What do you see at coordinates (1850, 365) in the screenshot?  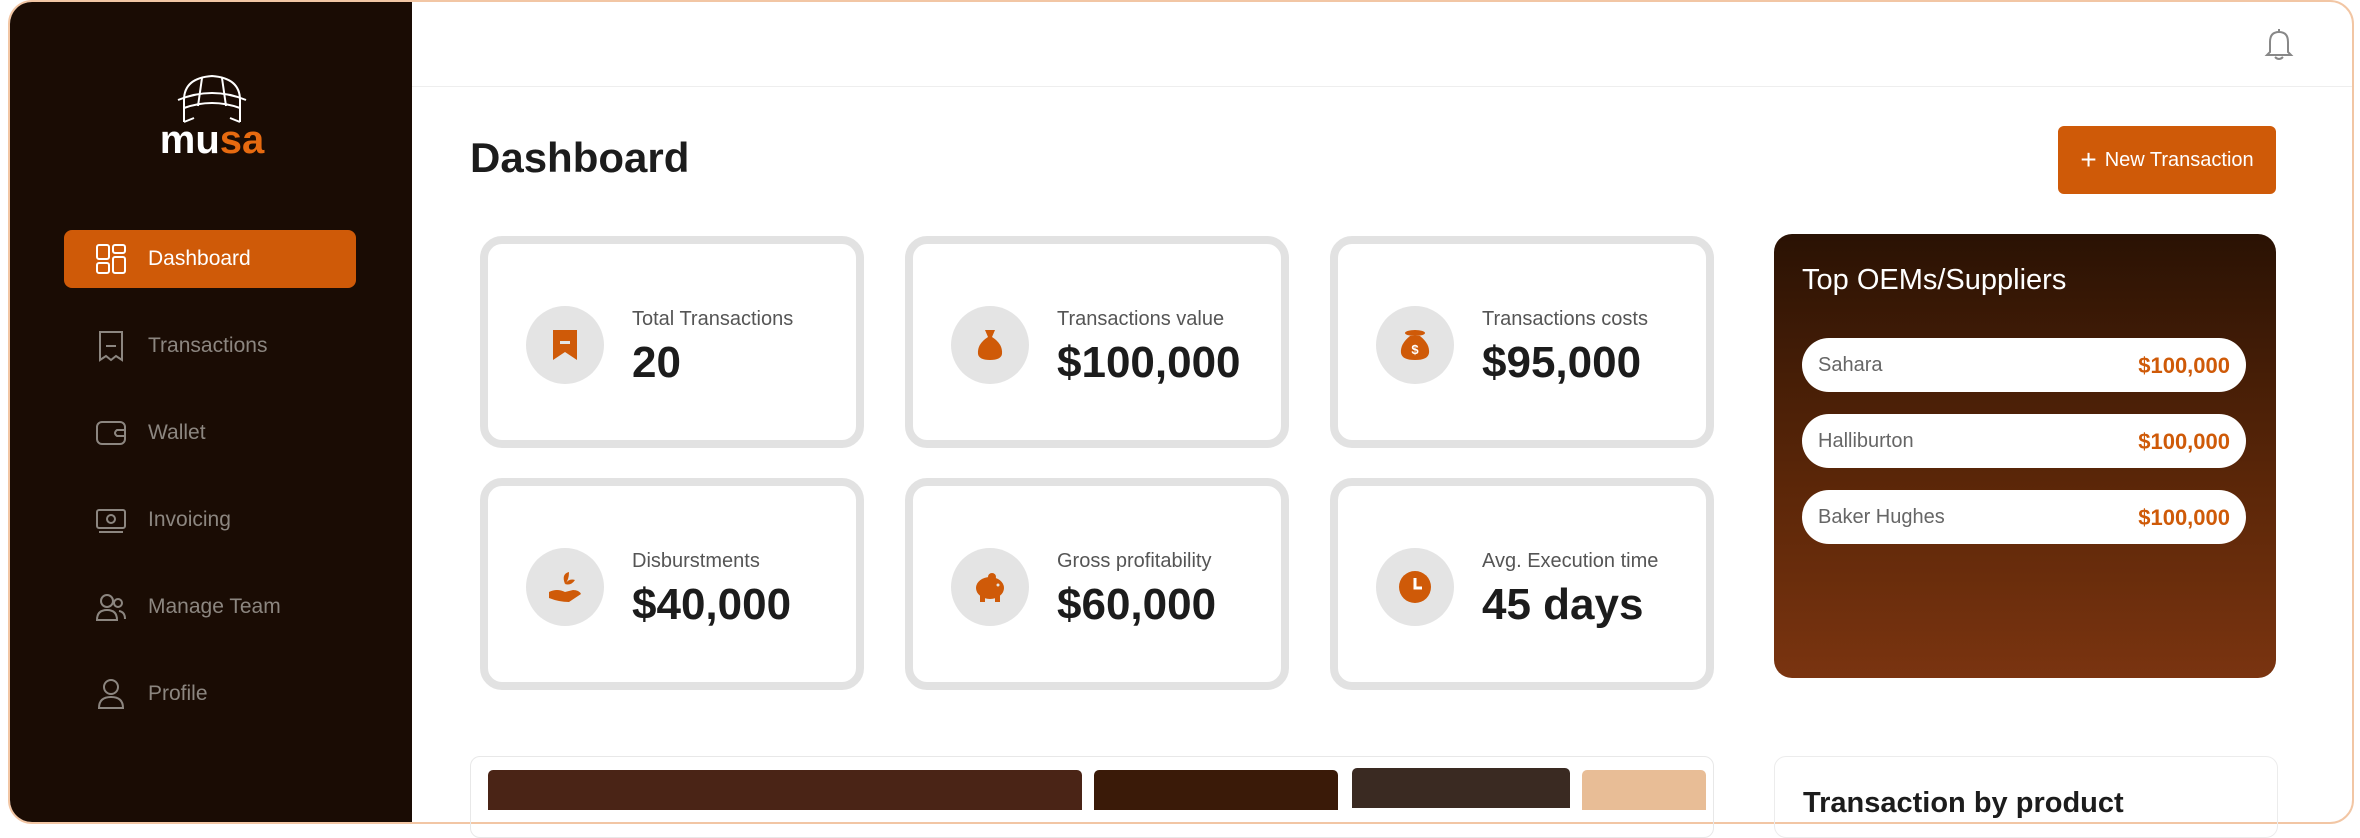 I see `oem-name: Sahara` at bounding box center [1850, 365].